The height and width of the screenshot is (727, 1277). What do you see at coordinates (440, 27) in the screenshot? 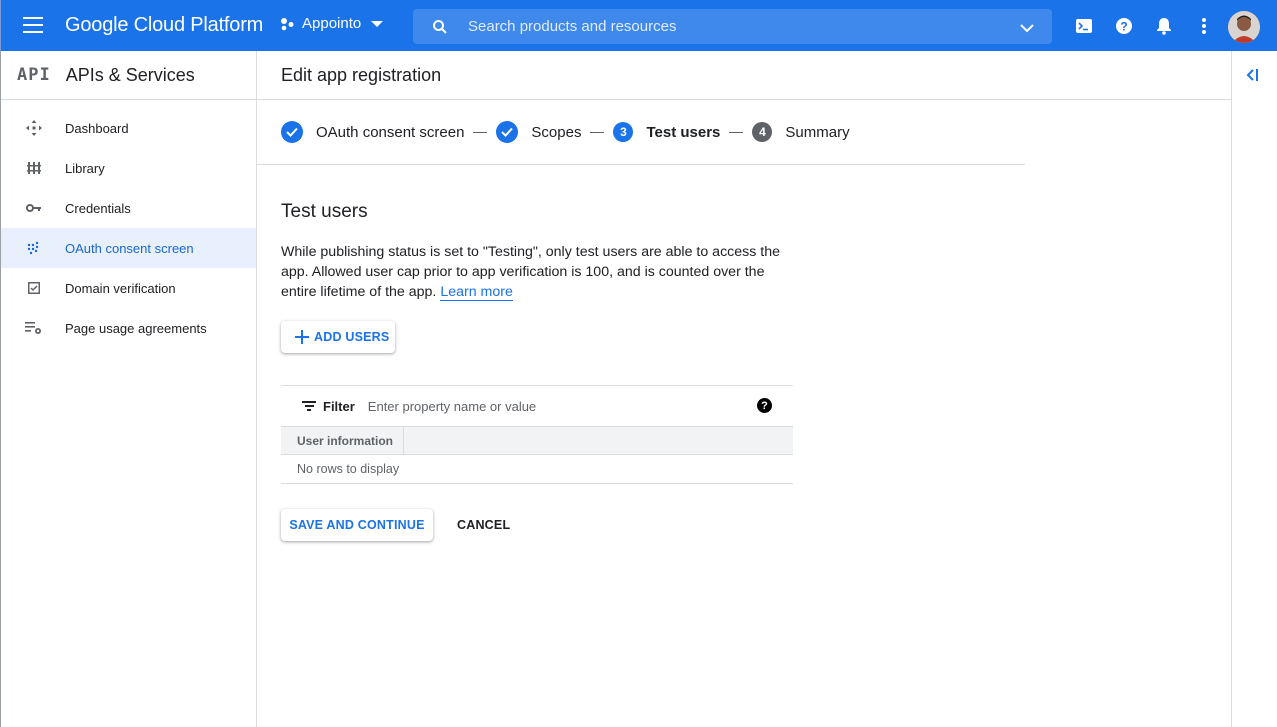
I see `search-icon` at bounding box center [440, 27].